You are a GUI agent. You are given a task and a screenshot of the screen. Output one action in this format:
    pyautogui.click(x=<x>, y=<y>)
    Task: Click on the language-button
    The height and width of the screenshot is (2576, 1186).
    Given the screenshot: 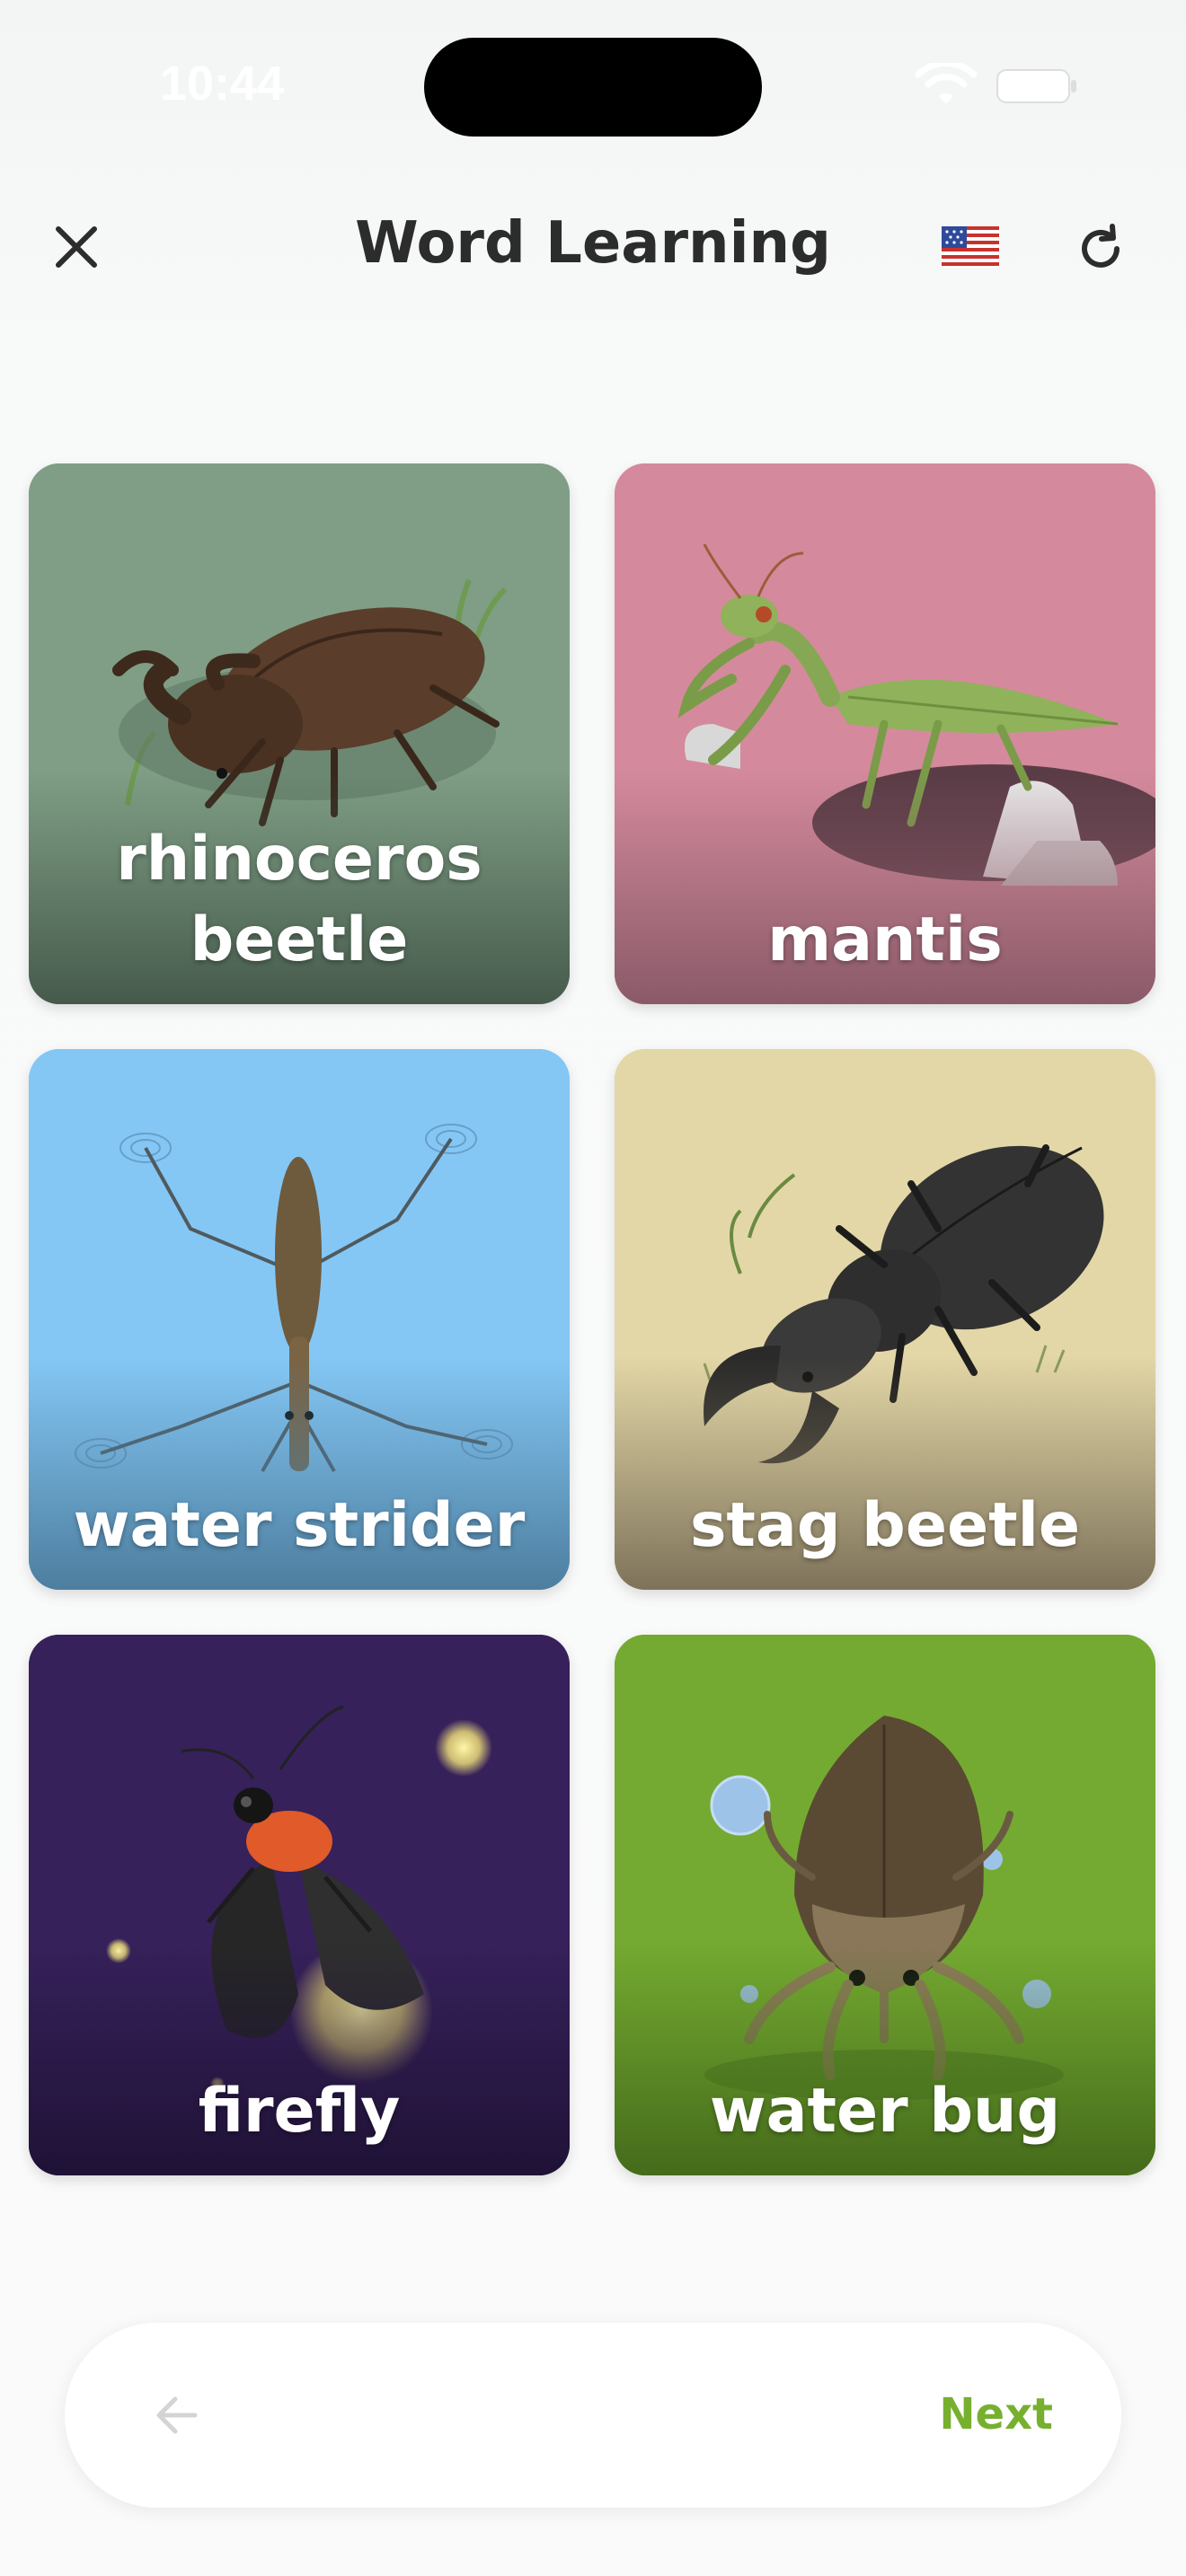 What is the action you would take?
    pyautogui.click(x=970, y=247)
    